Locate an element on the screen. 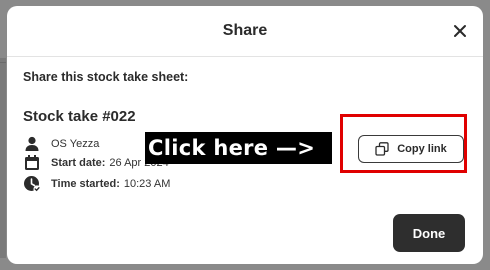  close-button is located at coordinates (460, 31).